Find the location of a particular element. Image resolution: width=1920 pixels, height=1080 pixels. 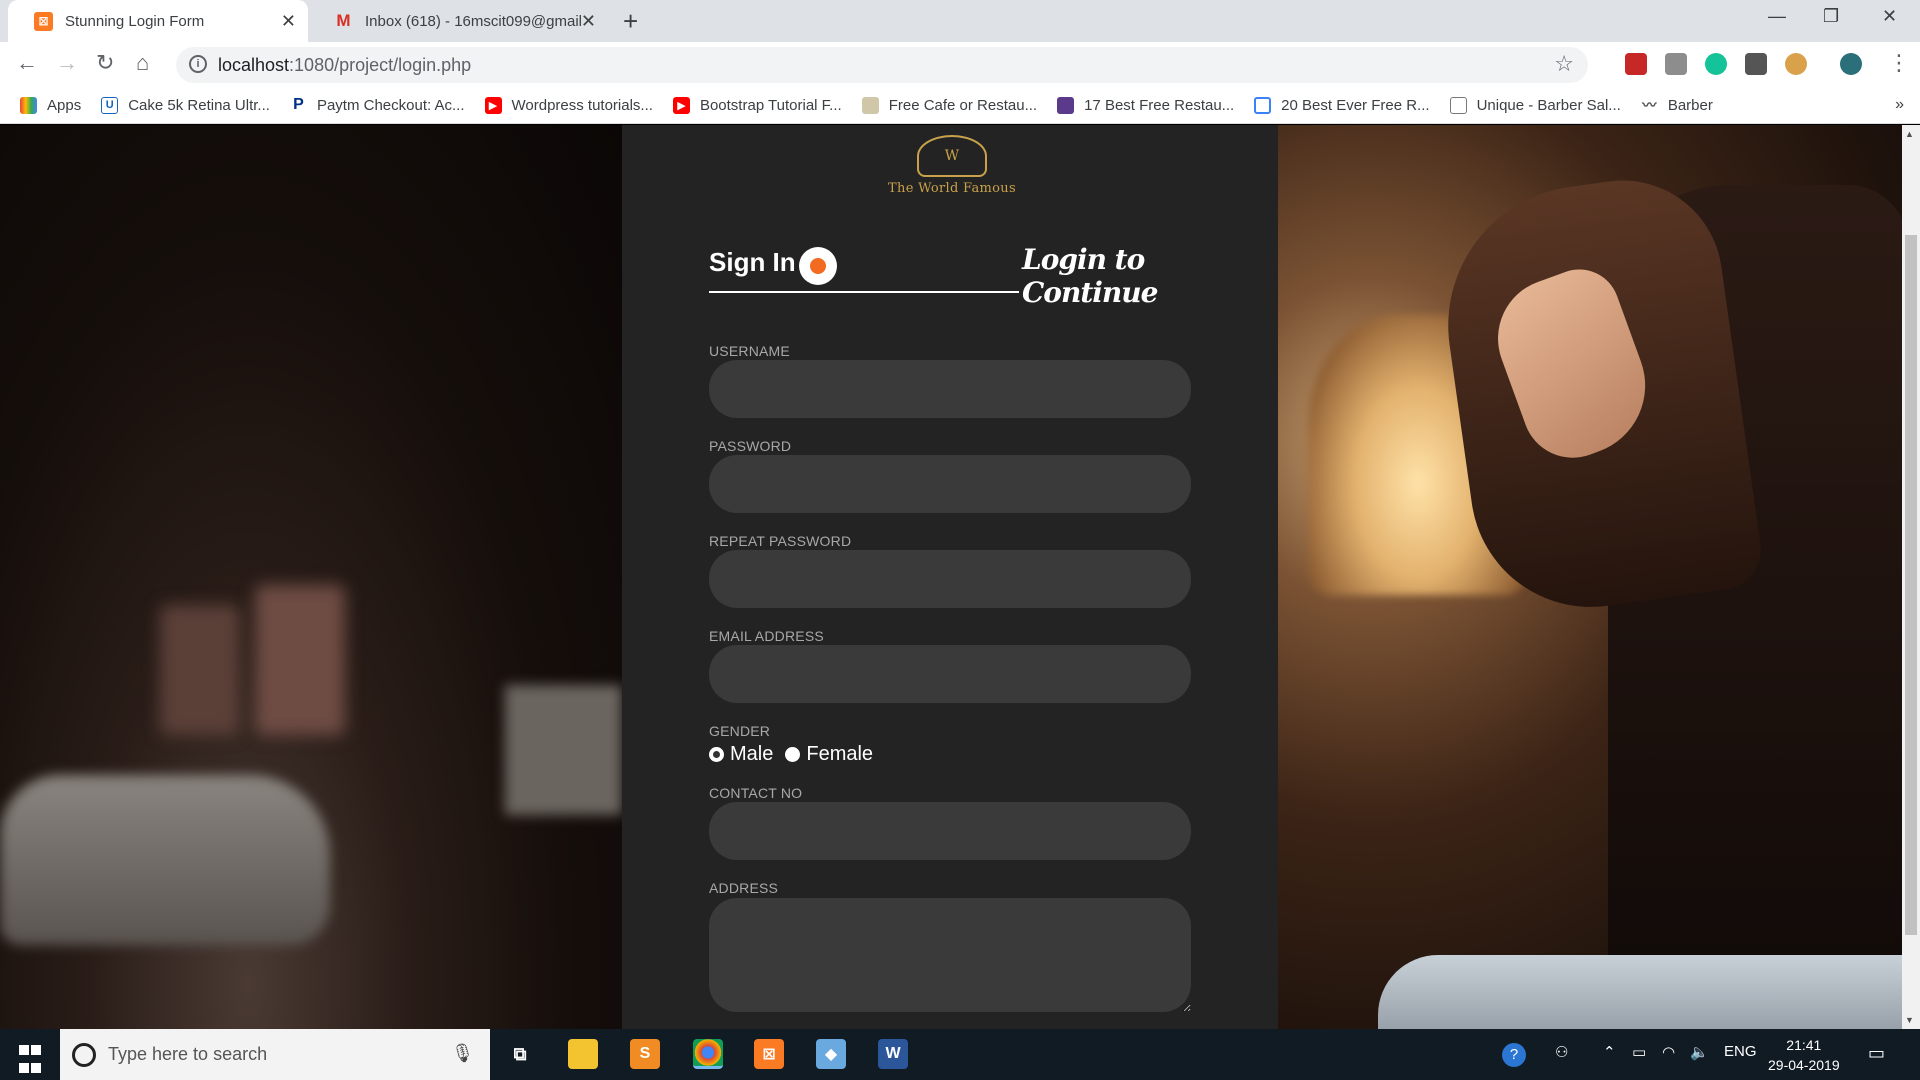

page-scrollbar: ▲ ▼ is located at coordinates (1911, 577).